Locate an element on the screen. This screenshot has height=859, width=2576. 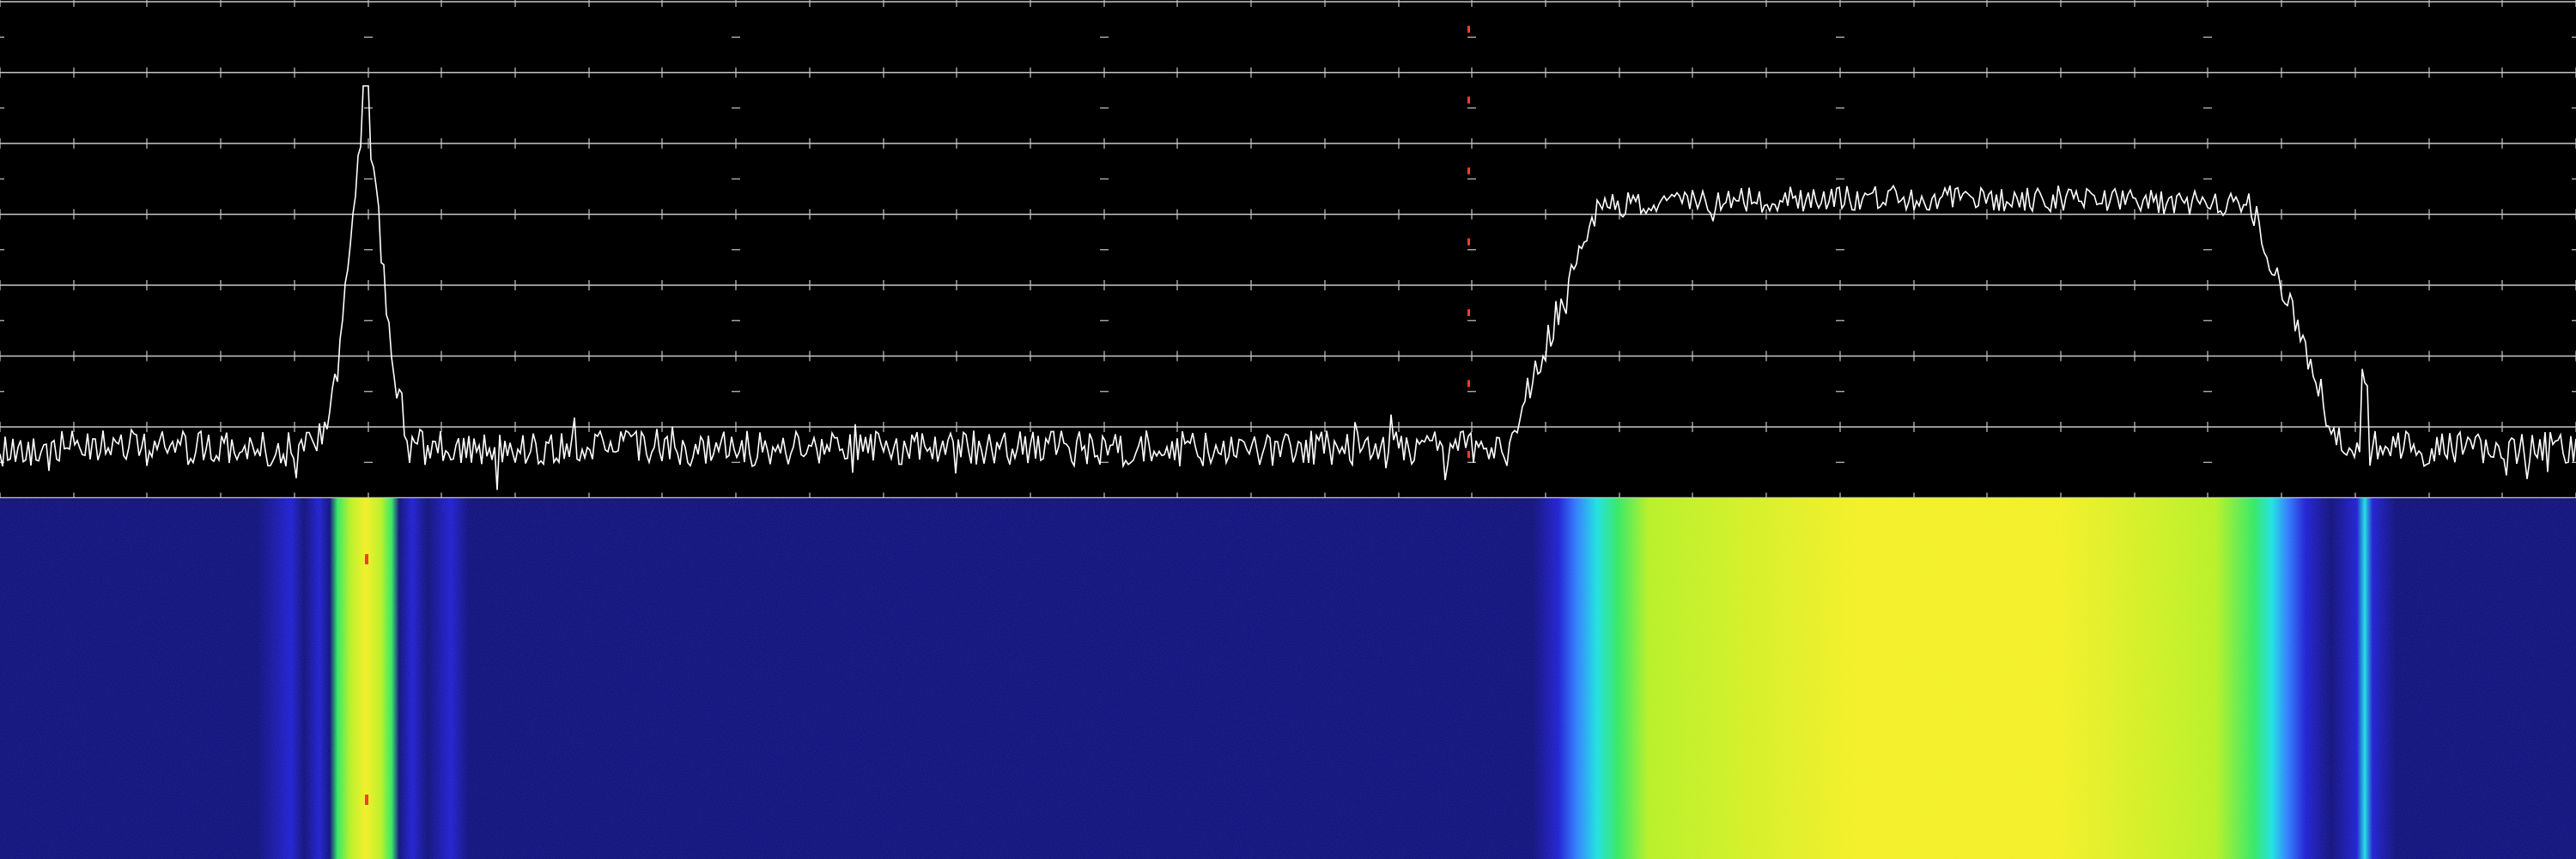
carrier-mark-top is located at coordinates (366, 559).